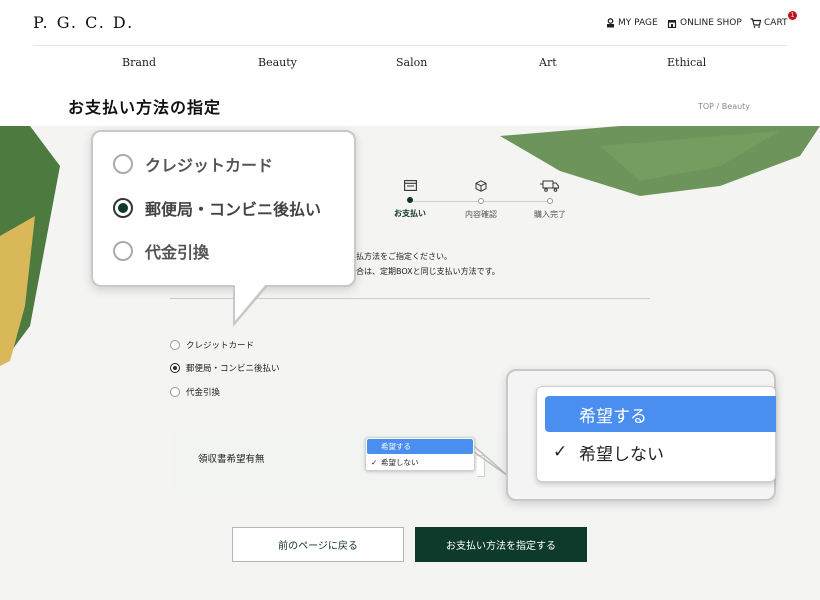 This screenshot has width=820, height=600. Describe the element at coordinates (724, 106) in the screenshot. I see `breadcrumb: TOP / Beauty` at that location.